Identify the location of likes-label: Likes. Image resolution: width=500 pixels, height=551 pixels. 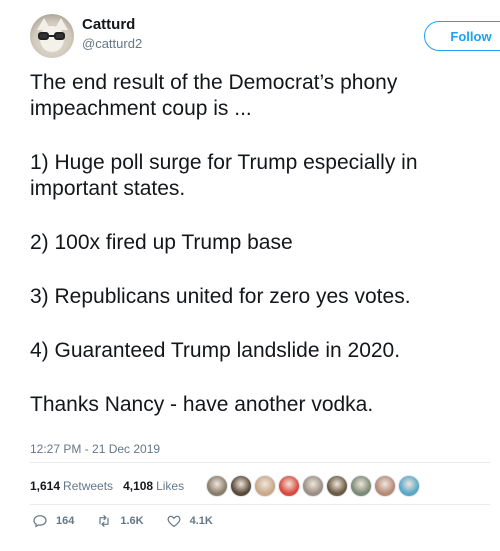
(170, 486).